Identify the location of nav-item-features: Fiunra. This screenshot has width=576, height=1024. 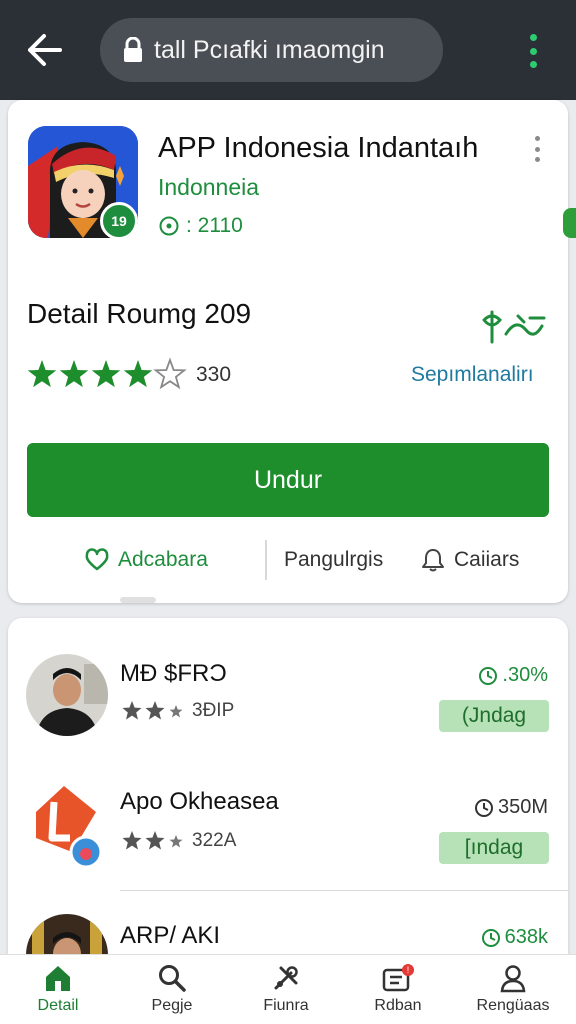
(286, 989).